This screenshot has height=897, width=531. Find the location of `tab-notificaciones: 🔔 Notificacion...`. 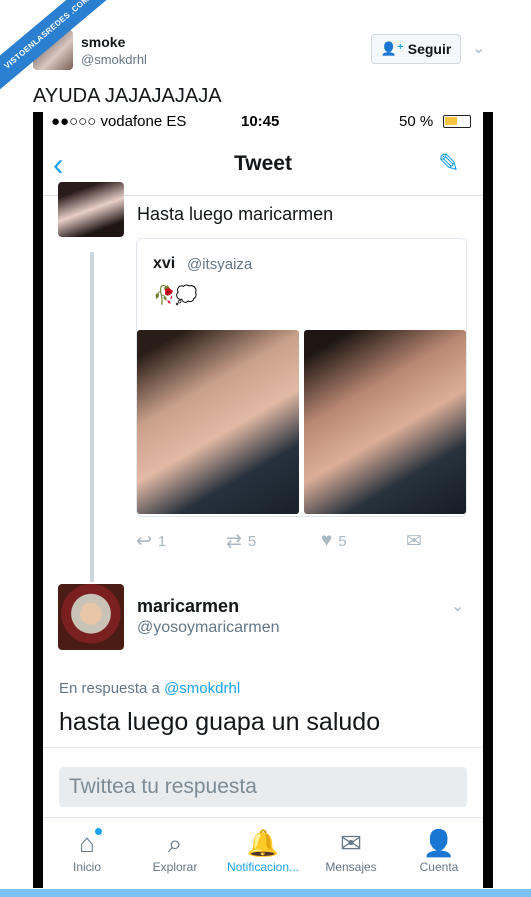

tab-notificaciones: 🔔 Notificacion... is located at coordinates (263, 850).